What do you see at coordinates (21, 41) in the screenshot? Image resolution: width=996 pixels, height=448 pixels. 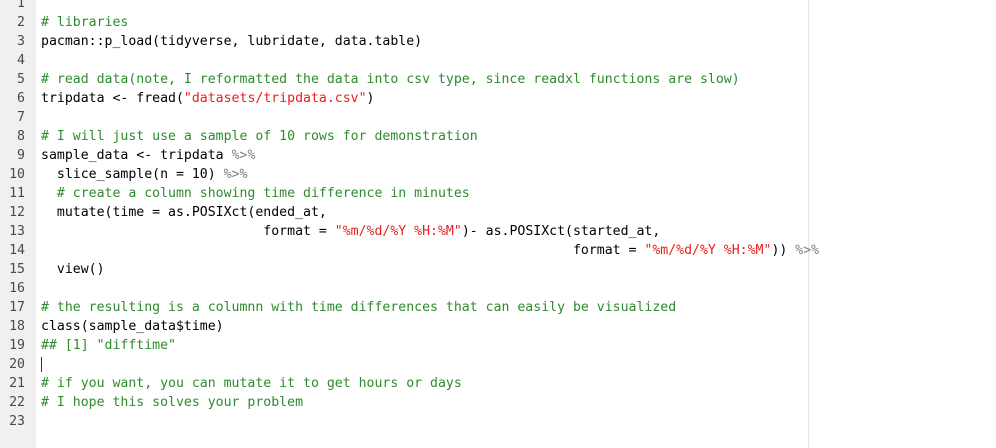 I see `line-number: 3` at bounding box center [21, 41].